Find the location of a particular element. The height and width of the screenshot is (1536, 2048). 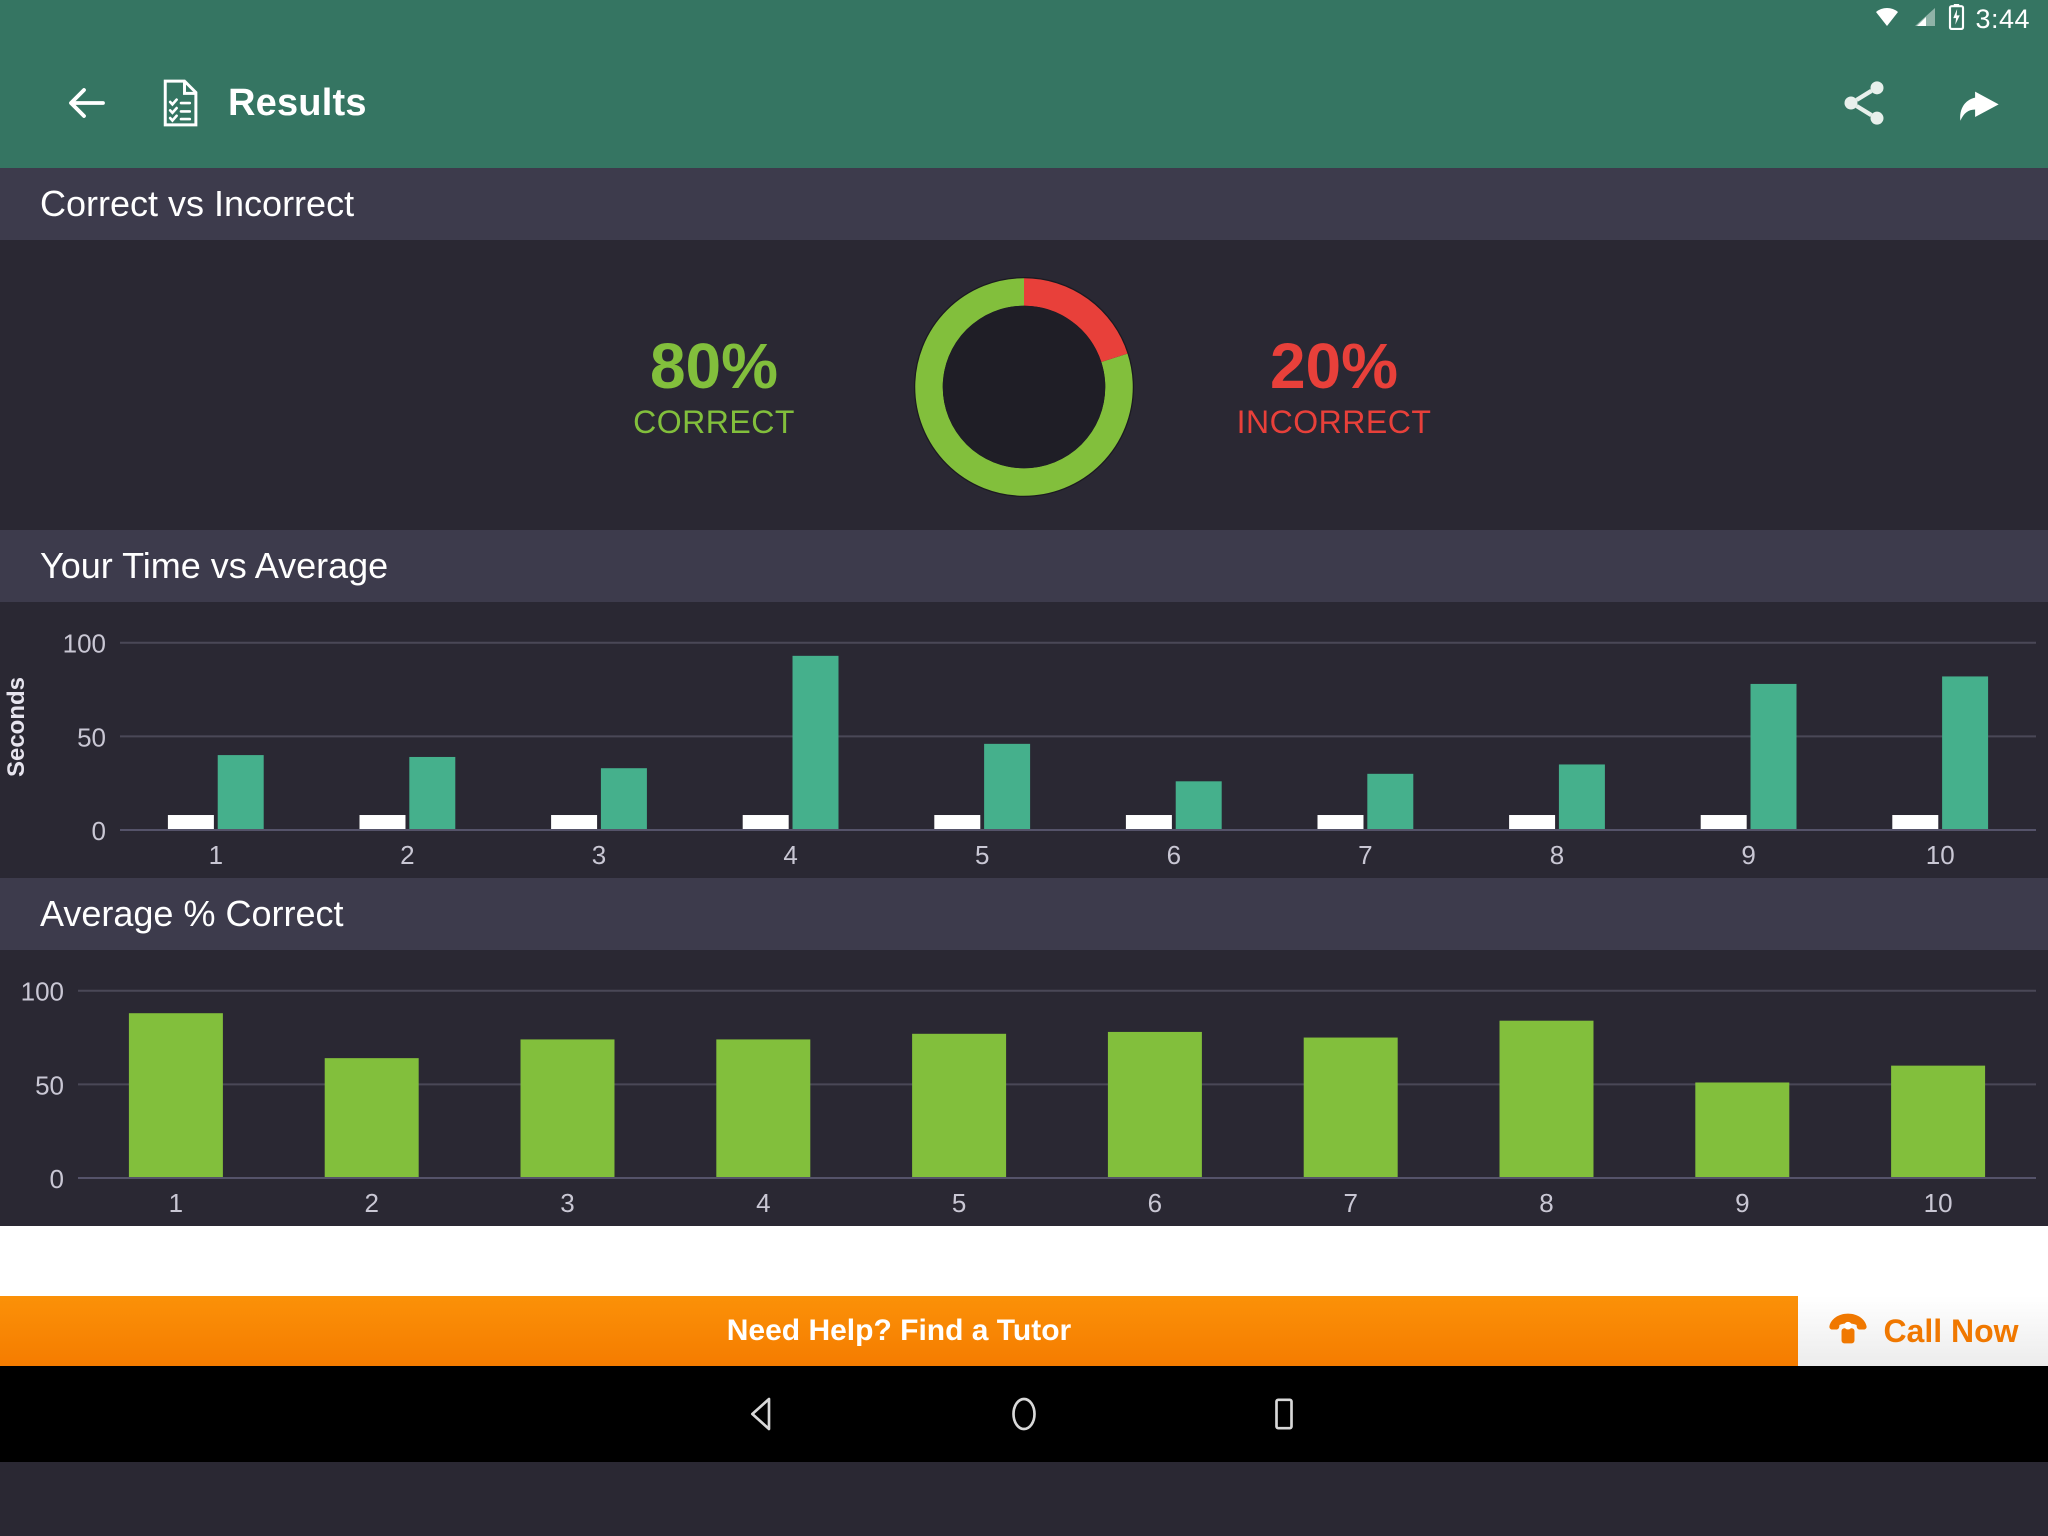

app-bar-actions is located at coordinates (1922, 103).